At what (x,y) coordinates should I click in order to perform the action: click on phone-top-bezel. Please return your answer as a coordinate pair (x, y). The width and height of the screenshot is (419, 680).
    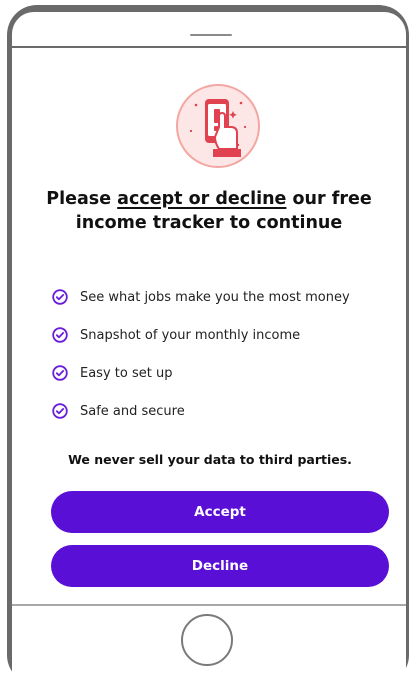
    Looking at the image, I should click on (209, 29).